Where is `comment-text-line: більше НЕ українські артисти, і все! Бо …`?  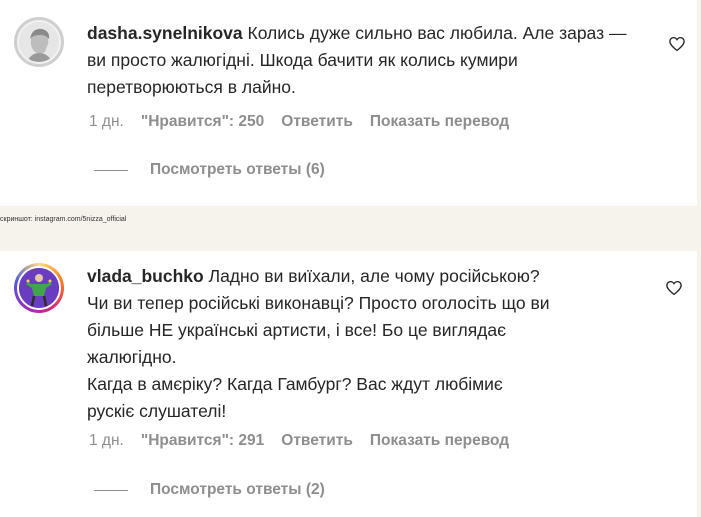
comment-text-line: більше НЕ українські артисти, і все! Бо … is located at coordinates (297, 330).